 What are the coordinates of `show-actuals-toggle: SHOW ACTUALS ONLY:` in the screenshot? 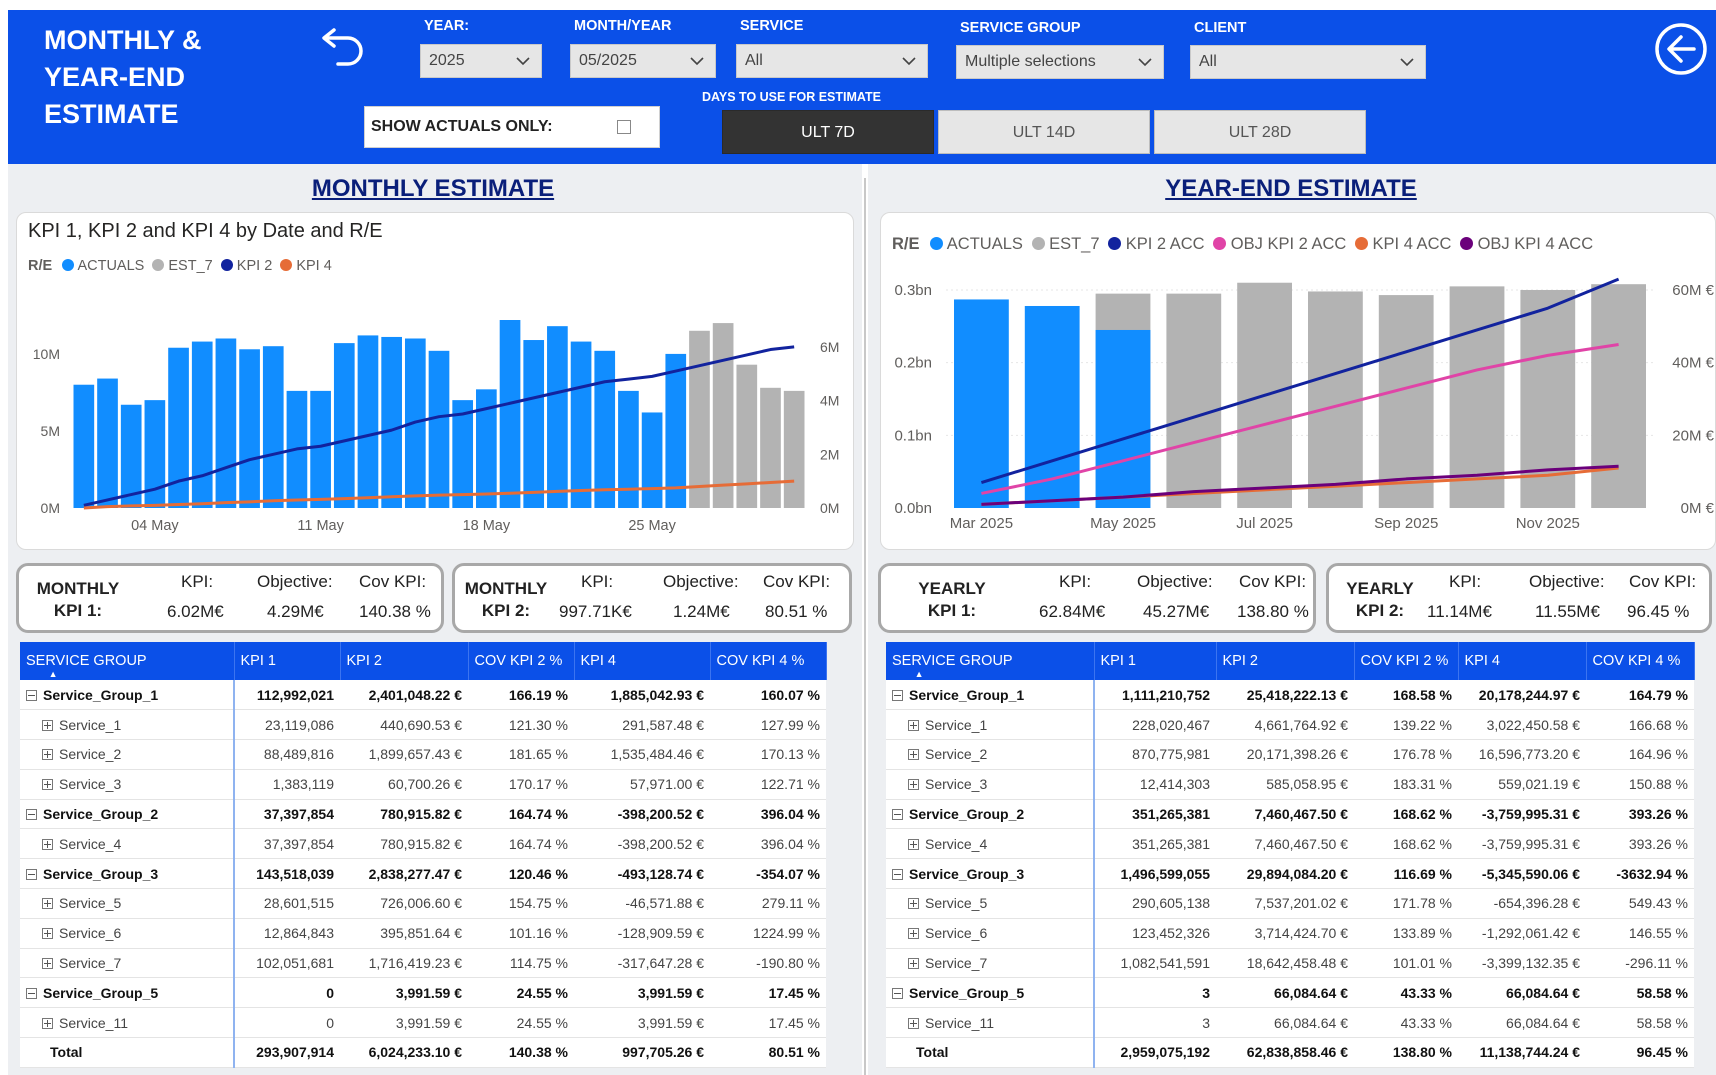 It's located at (512, 127).